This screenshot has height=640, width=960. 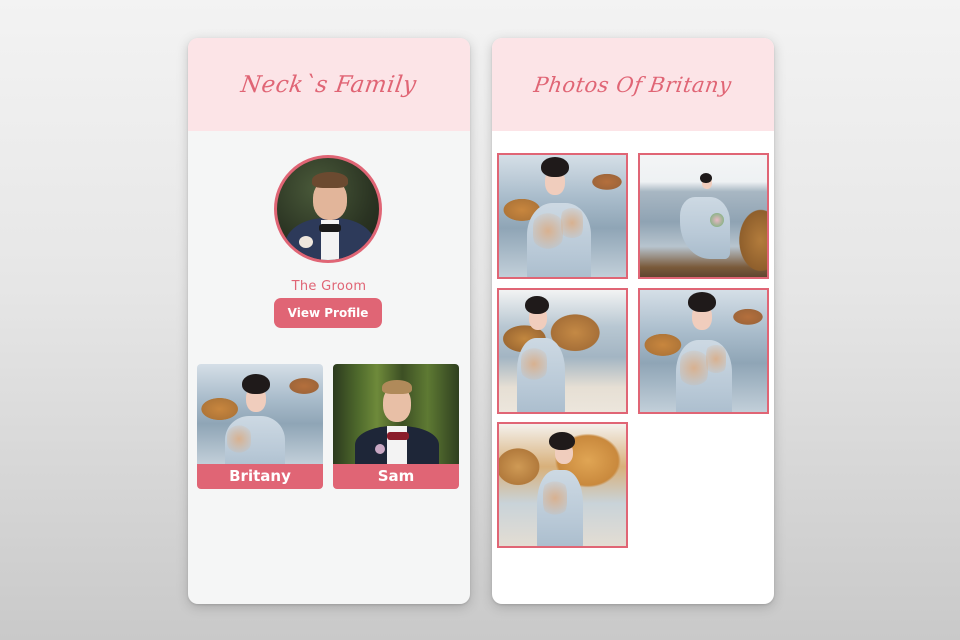 I want to click on family-member-name: Britany, so click(x=260, y=476).